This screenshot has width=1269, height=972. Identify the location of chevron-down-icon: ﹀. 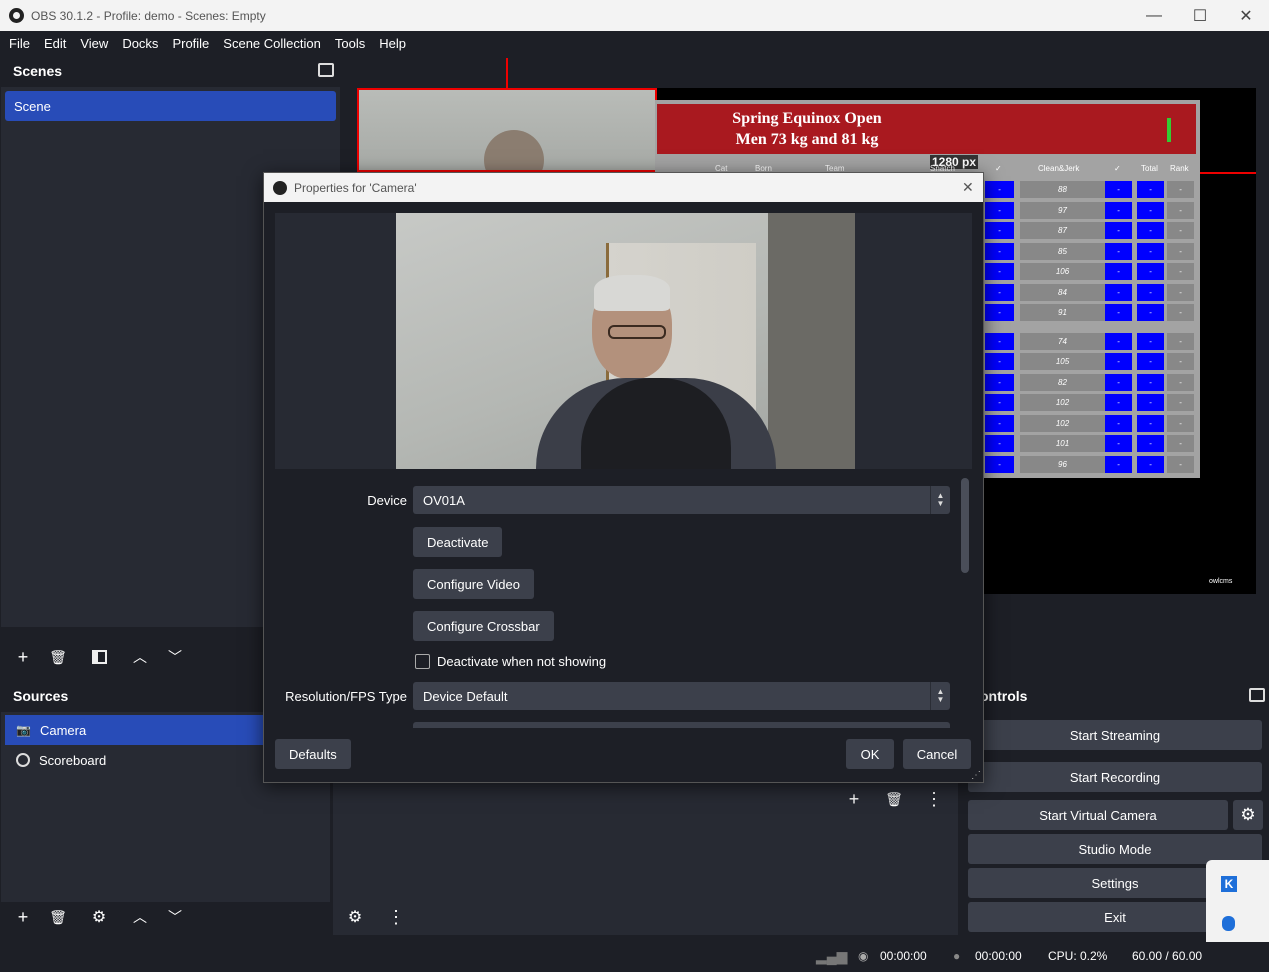
(175, 917).